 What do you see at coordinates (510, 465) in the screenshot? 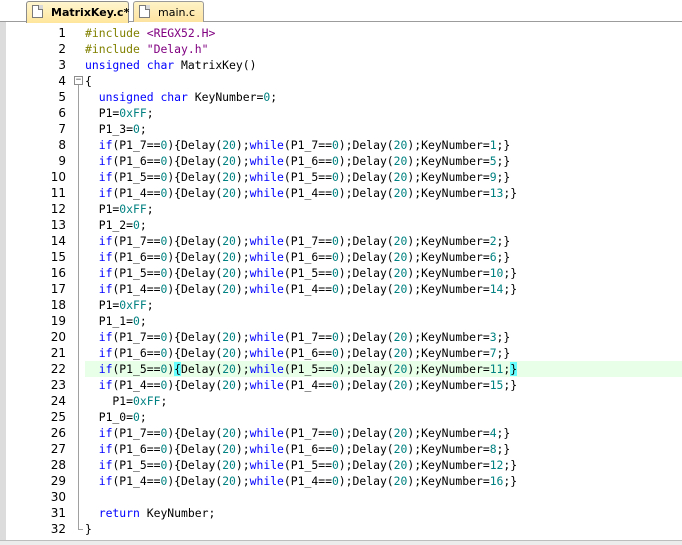
I see `code-token: ;}` at bounding box center [510, 465].